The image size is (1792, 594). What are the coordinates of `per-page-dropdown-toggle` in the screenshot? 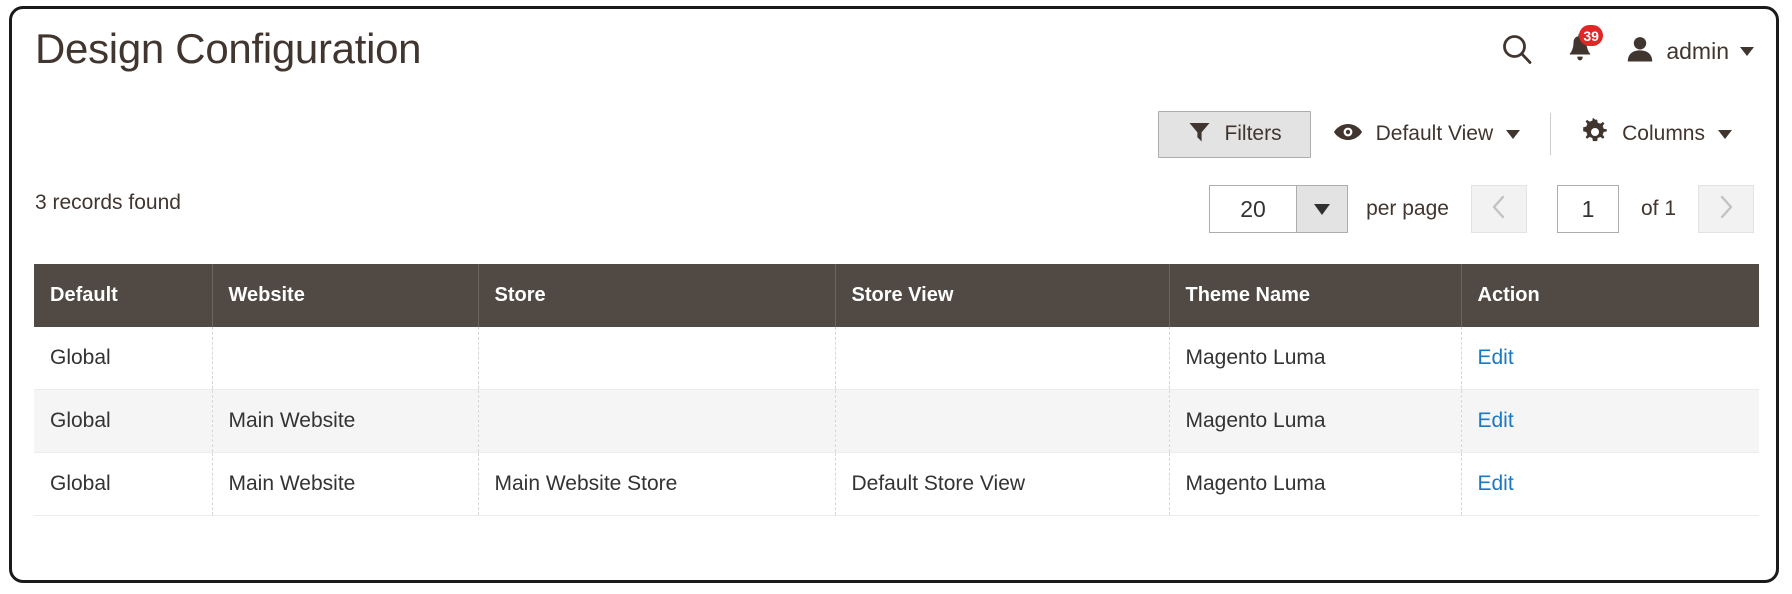 It's located at (1322, 209).